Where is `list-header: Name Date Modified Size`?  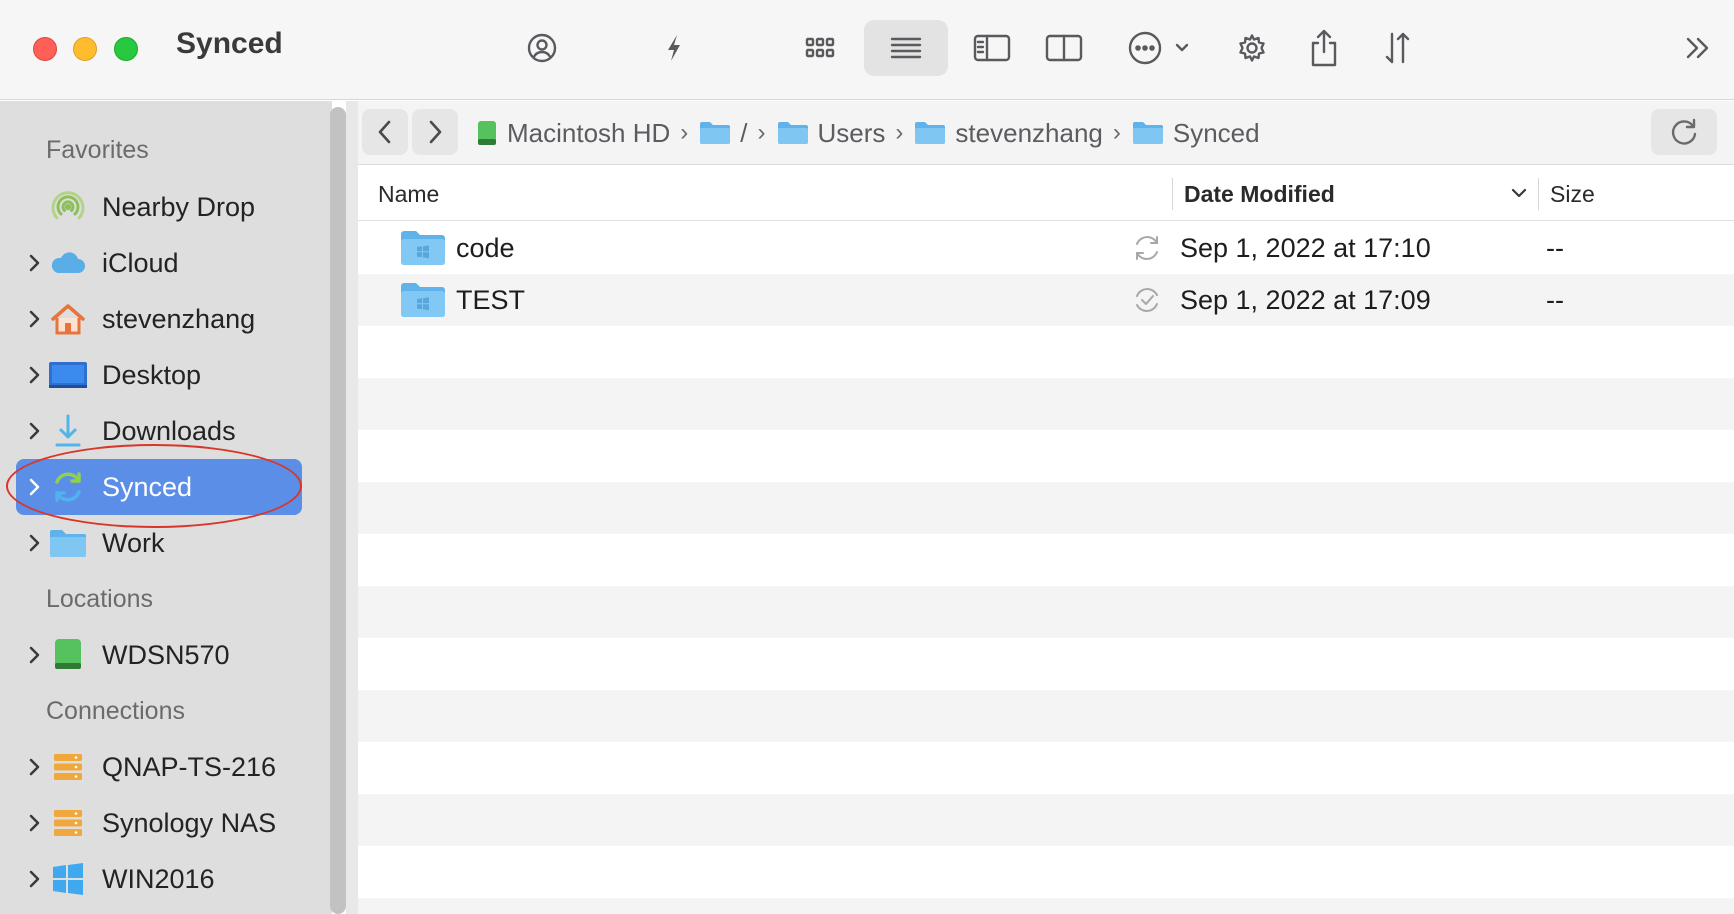
list-header: Name Date Modified Size is located at coordinates (1046, 193).